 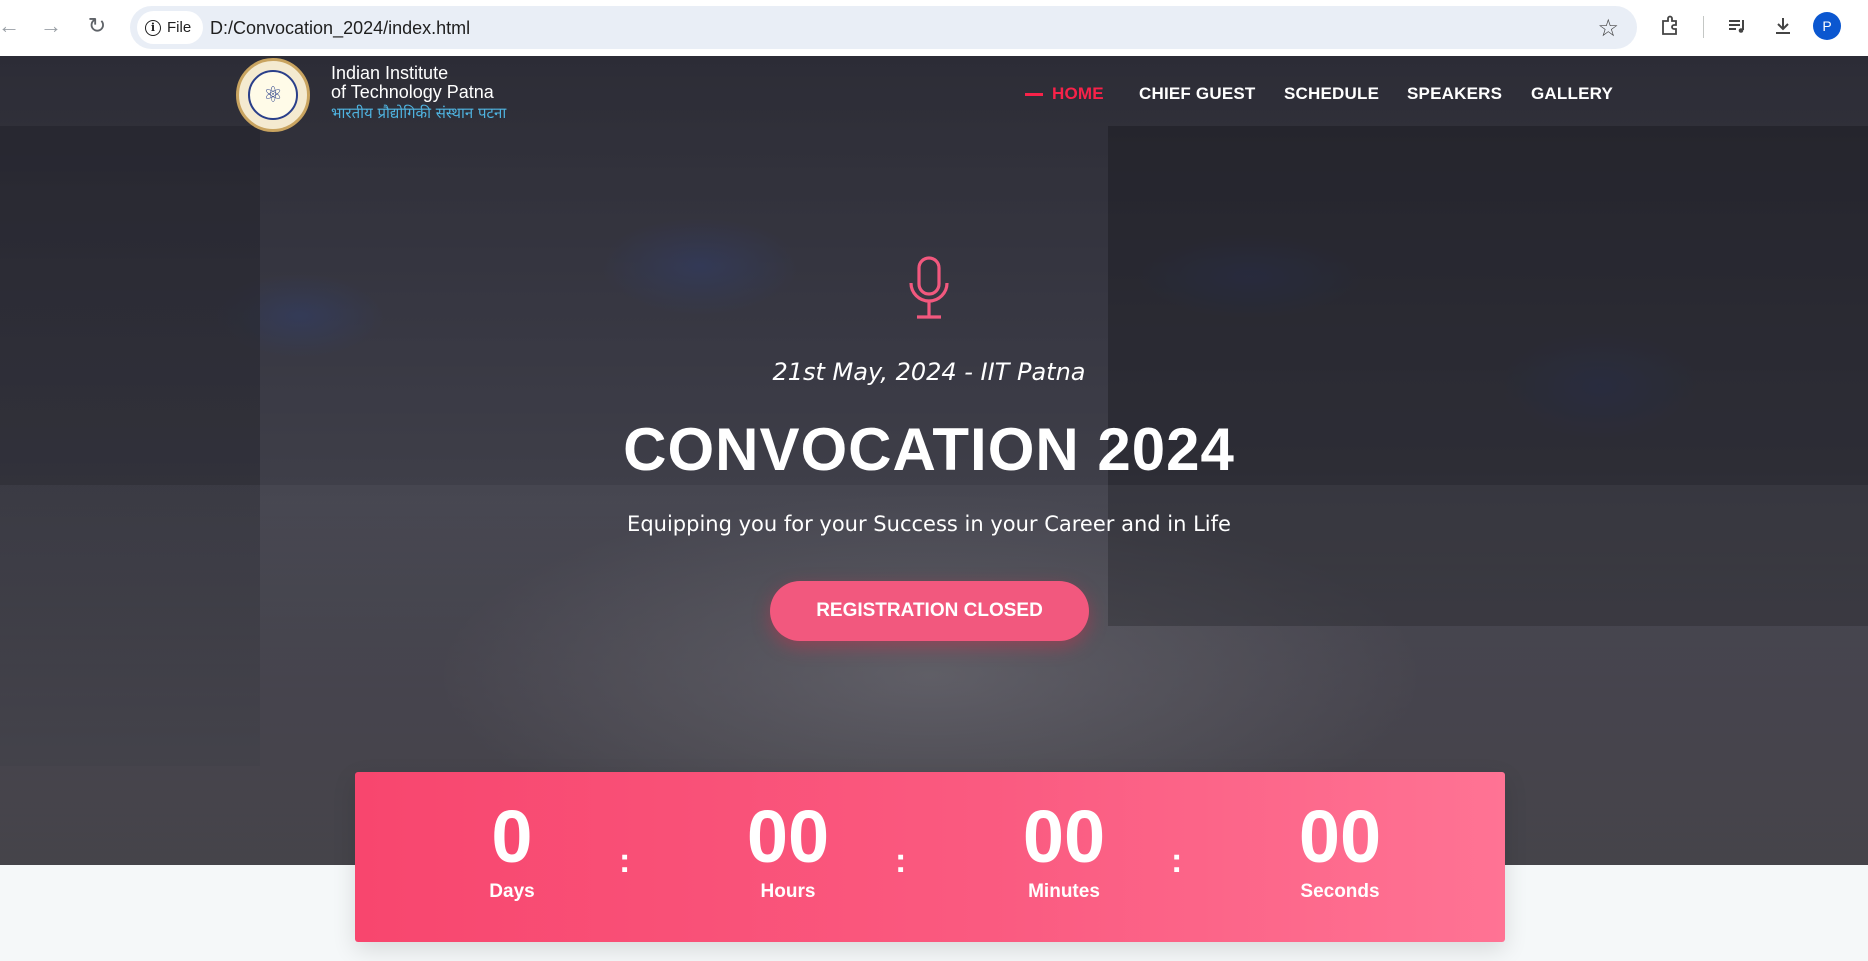 I want to click on microphone-icon, so click(x=929, y=287).